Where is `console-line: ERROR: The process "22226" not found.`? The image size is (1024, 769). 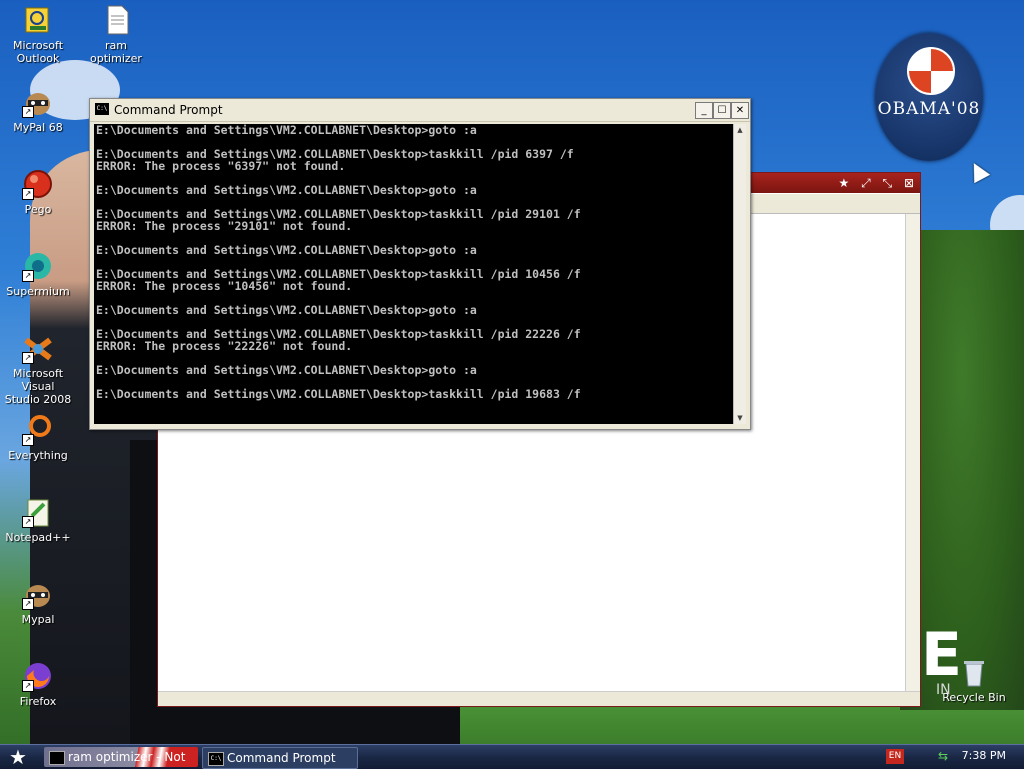 console-line: ERROR: The process "22226" not found. is located at coordinates (224, 346).